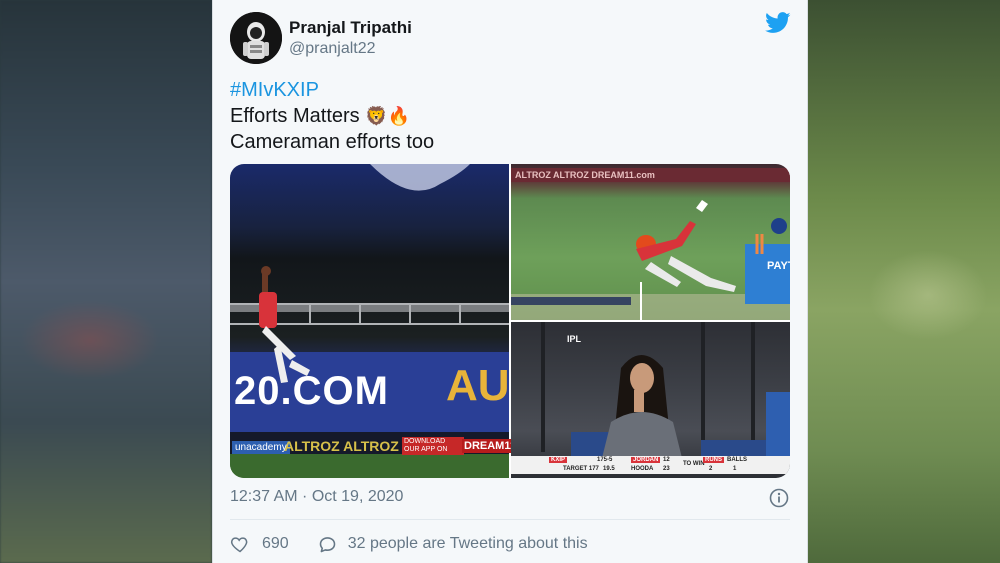 Image resolution: width=1000 pixels, height=563 pixels. What do you see at coordinates (433, 446) in the screenshot?
I see `ad-download: DOWNLOAD OUR APP ON` at bounding box center [433, 446].